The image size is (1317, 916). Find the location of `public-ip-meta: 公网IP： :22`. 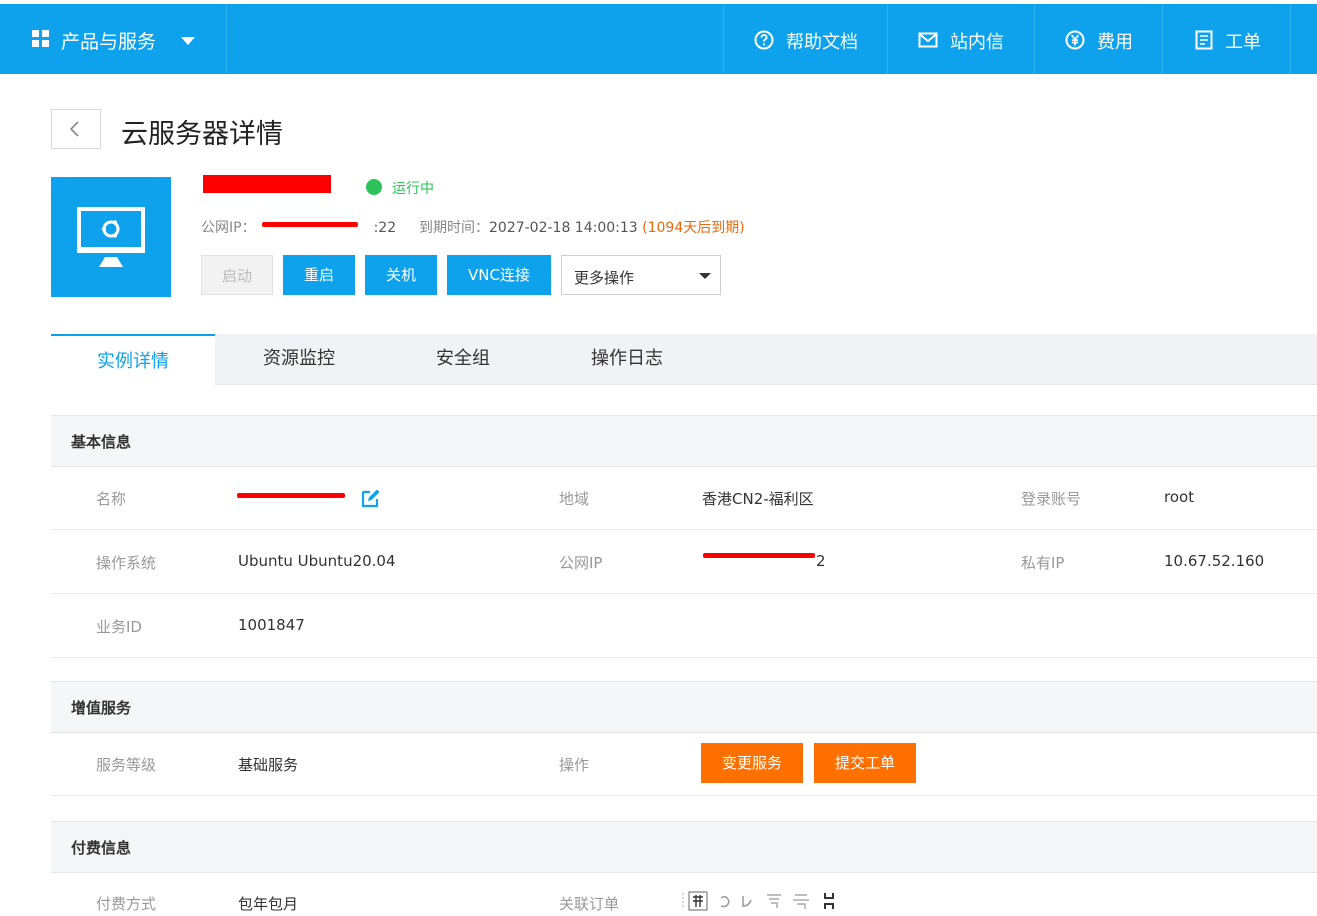

public-ip-meta: 公网IP： :22 is located at coordinates (298, 227).